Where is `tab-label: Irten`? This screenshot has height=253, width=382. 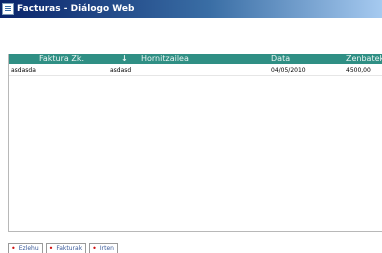 tab-label: Irten is located at coordinates (106, 248).